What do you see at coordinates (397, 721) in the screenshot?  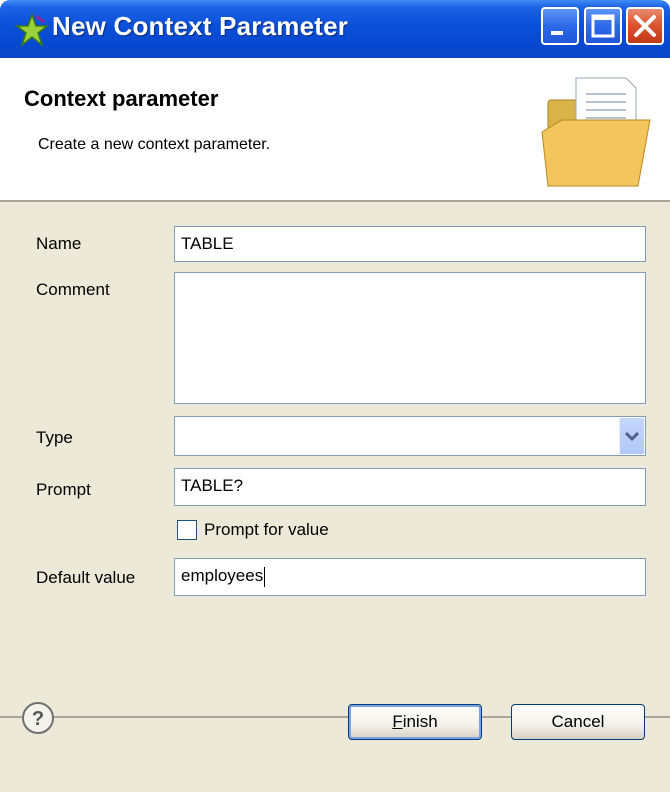 I see `finish-mnemonic: F` at bounding box center [397, 721].